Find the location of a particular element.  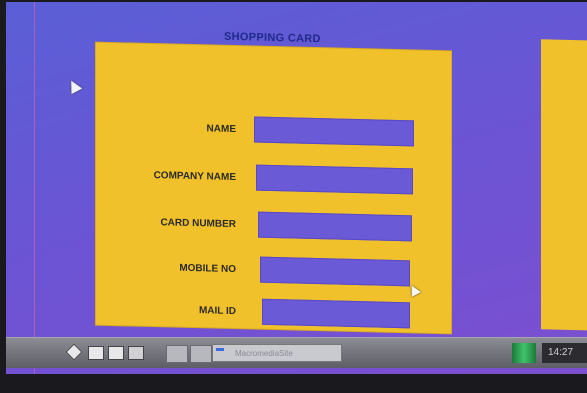

form-row-card-number: CARD NUMBER is located at coordinates (273, 227).